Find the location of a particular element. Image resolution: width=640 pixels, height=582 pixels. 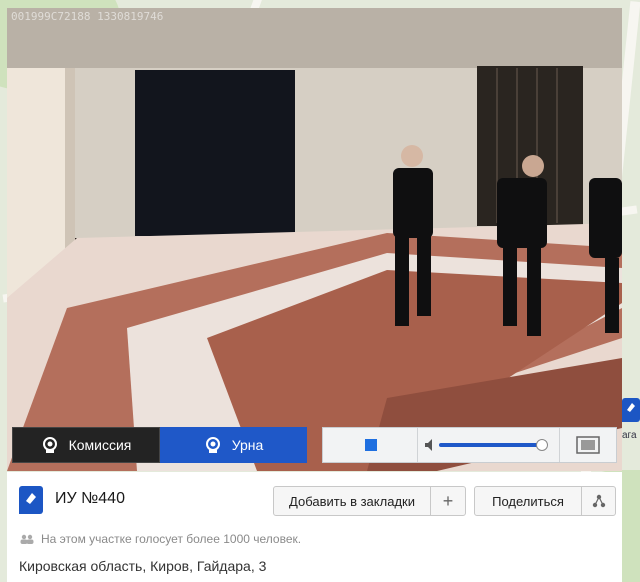

stop-button is located at coordinates (370, 445).